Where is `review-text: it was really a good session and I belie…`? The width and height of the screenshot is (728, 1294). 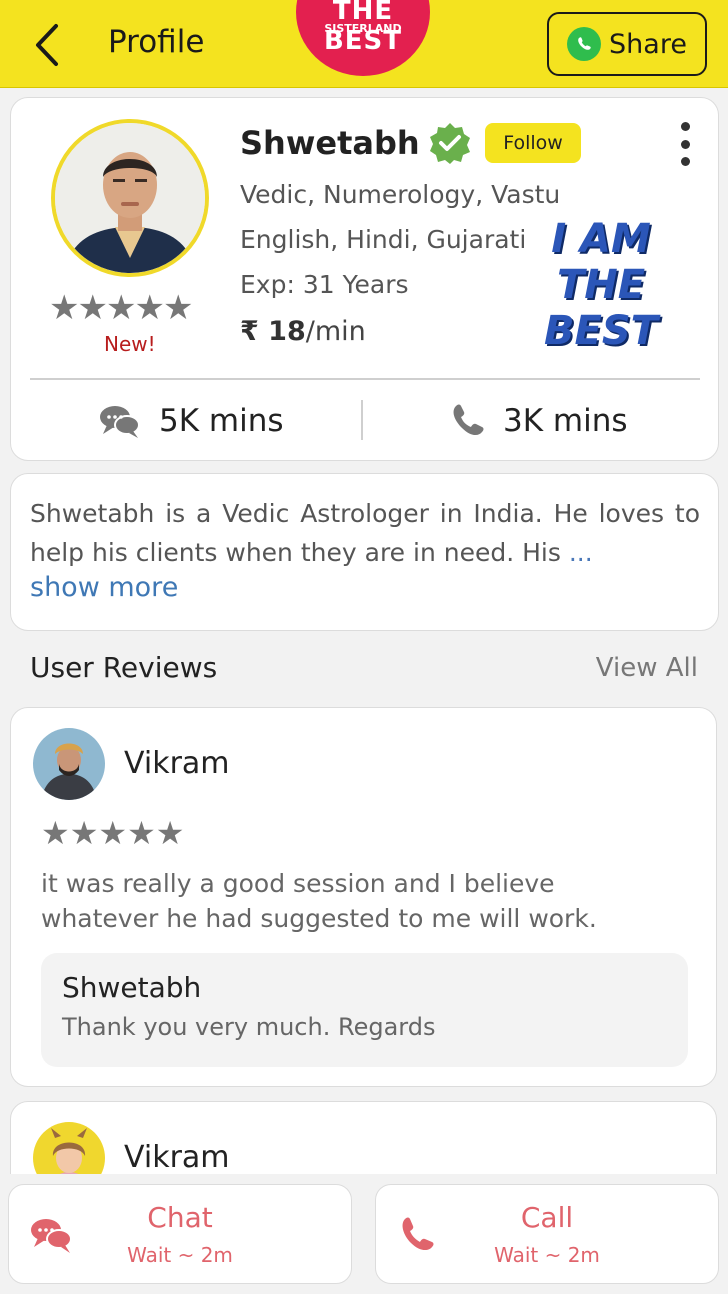
review-text: it was really a good session and I belie… is located at coordinates (319, 901).